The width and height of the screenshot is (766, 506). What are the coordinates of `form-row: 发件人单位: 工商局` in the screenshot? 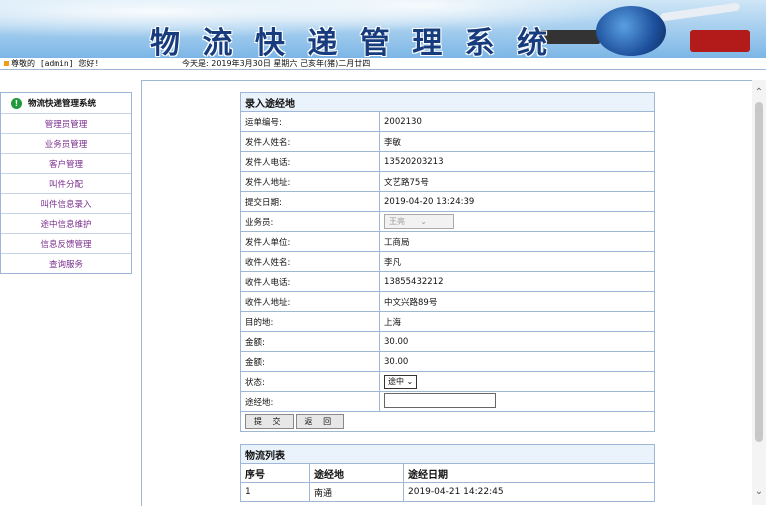 It's located at (447, 241).